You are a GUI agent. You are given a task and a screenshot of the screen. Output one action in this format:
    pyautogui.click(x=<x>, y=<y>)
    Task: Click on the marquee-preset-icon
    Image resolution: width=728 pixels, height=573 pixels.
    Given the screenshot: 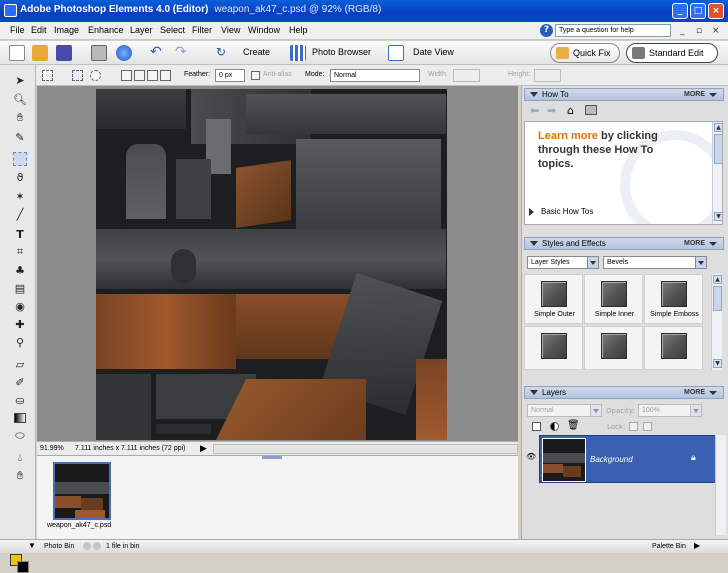 What is the action you would take?
    pyautogui.click(x=47, y=75)
    